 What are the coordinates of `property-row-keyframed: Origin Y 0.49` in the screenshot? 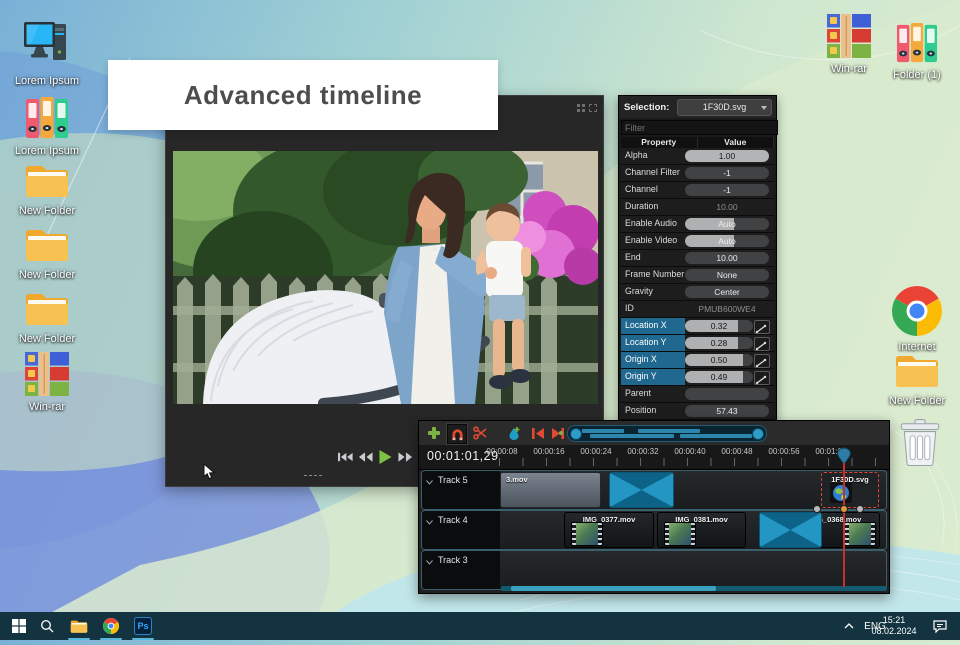 It's located at (697, 377).